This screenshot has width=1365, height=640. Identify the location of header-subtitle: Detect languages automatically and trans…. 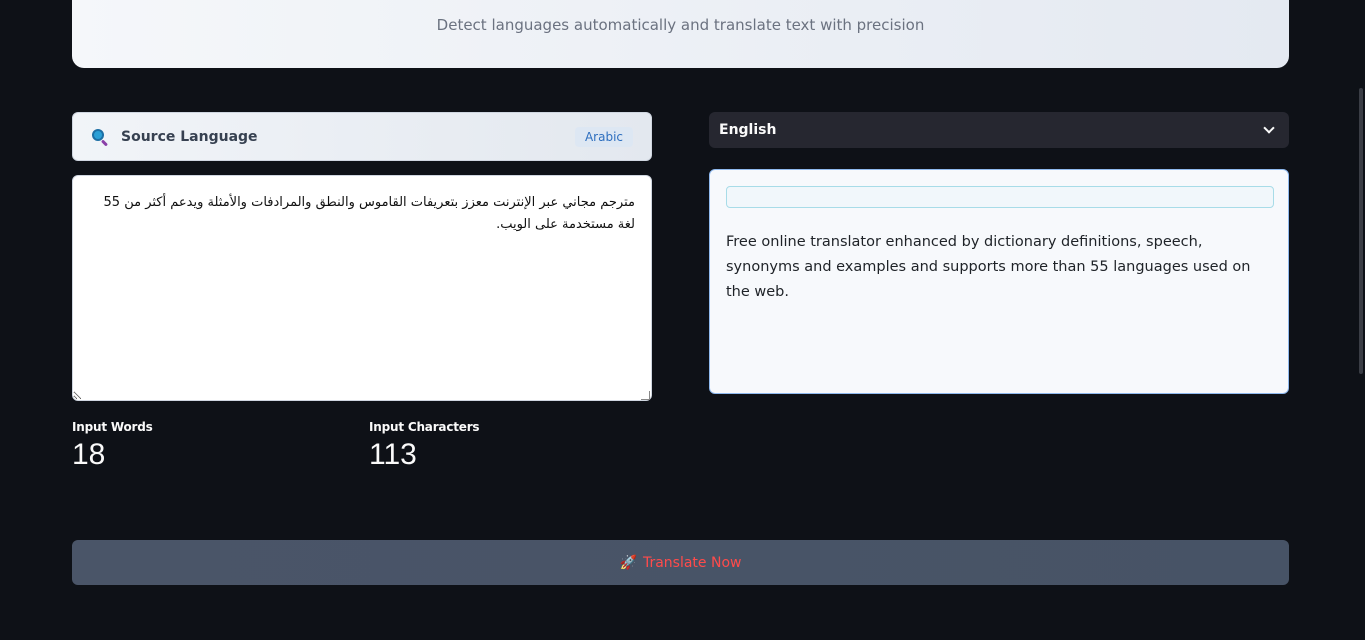
(680, 25).